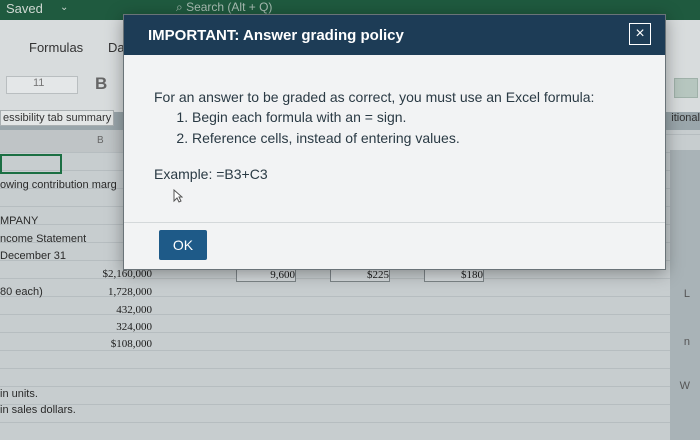 This screenshot has height=440, width=700. What do you see at coordinates (65, 118) in the screenshot?
I see `accessibility-tab-summary: essibility tab summary` at bounding box center [65, 118].